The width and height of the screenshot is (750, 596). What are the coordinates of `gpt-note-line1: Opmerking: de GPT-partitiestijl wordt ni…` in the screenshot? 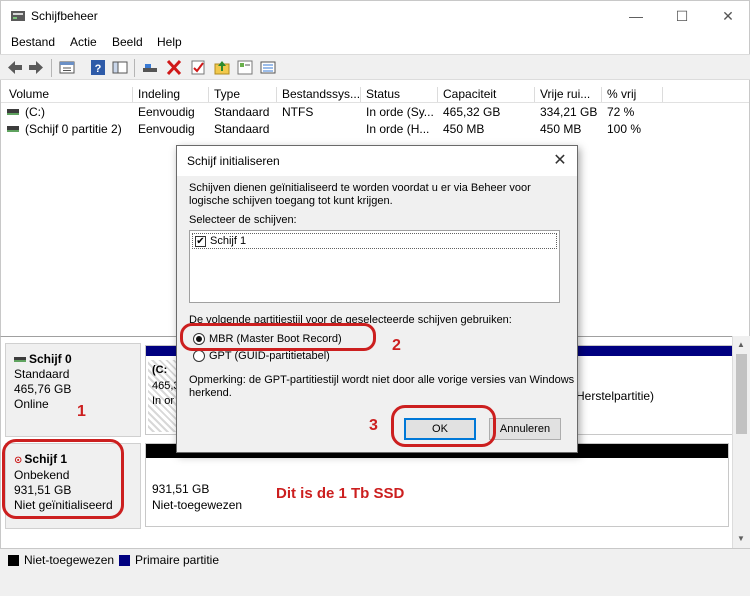 It's located at (382, 380).